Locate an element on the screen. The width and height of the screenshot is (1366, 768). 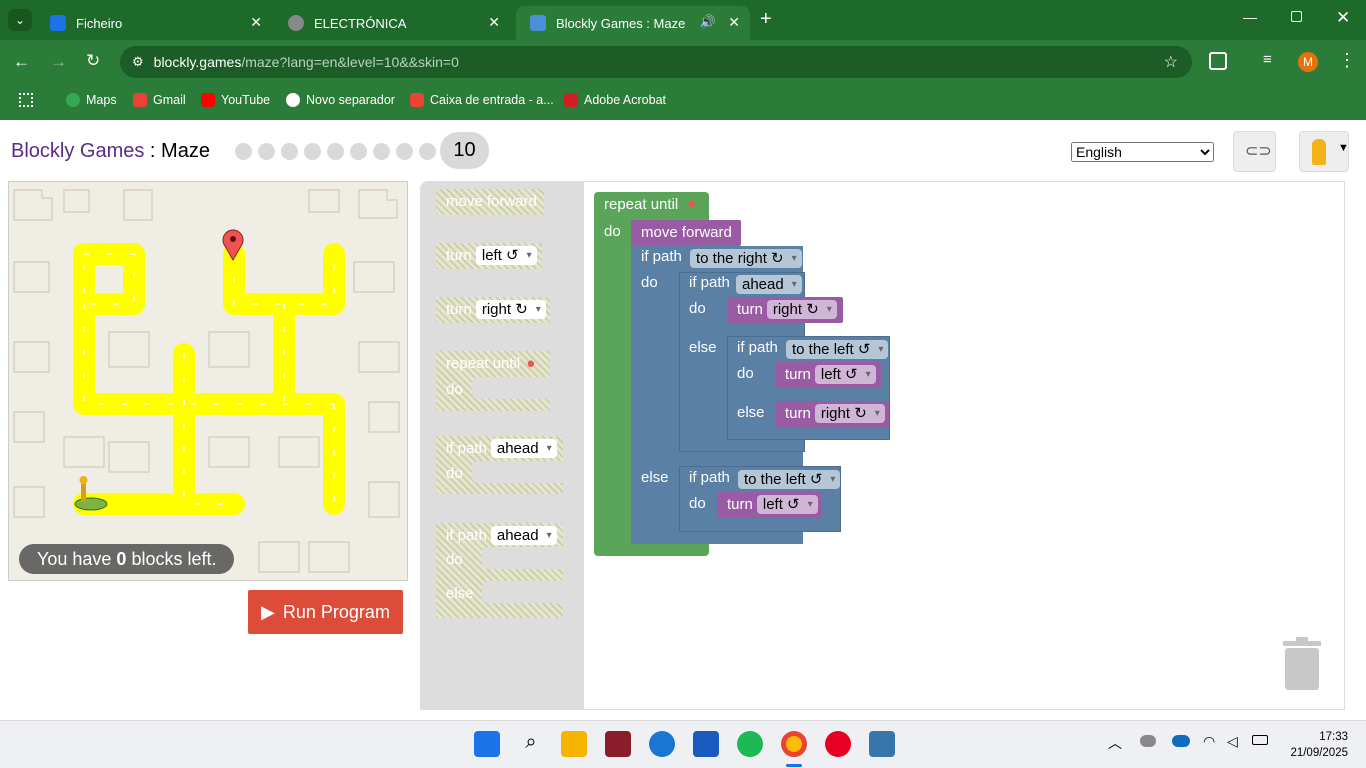
extensions-icon is located at coordinates (1218, 61).